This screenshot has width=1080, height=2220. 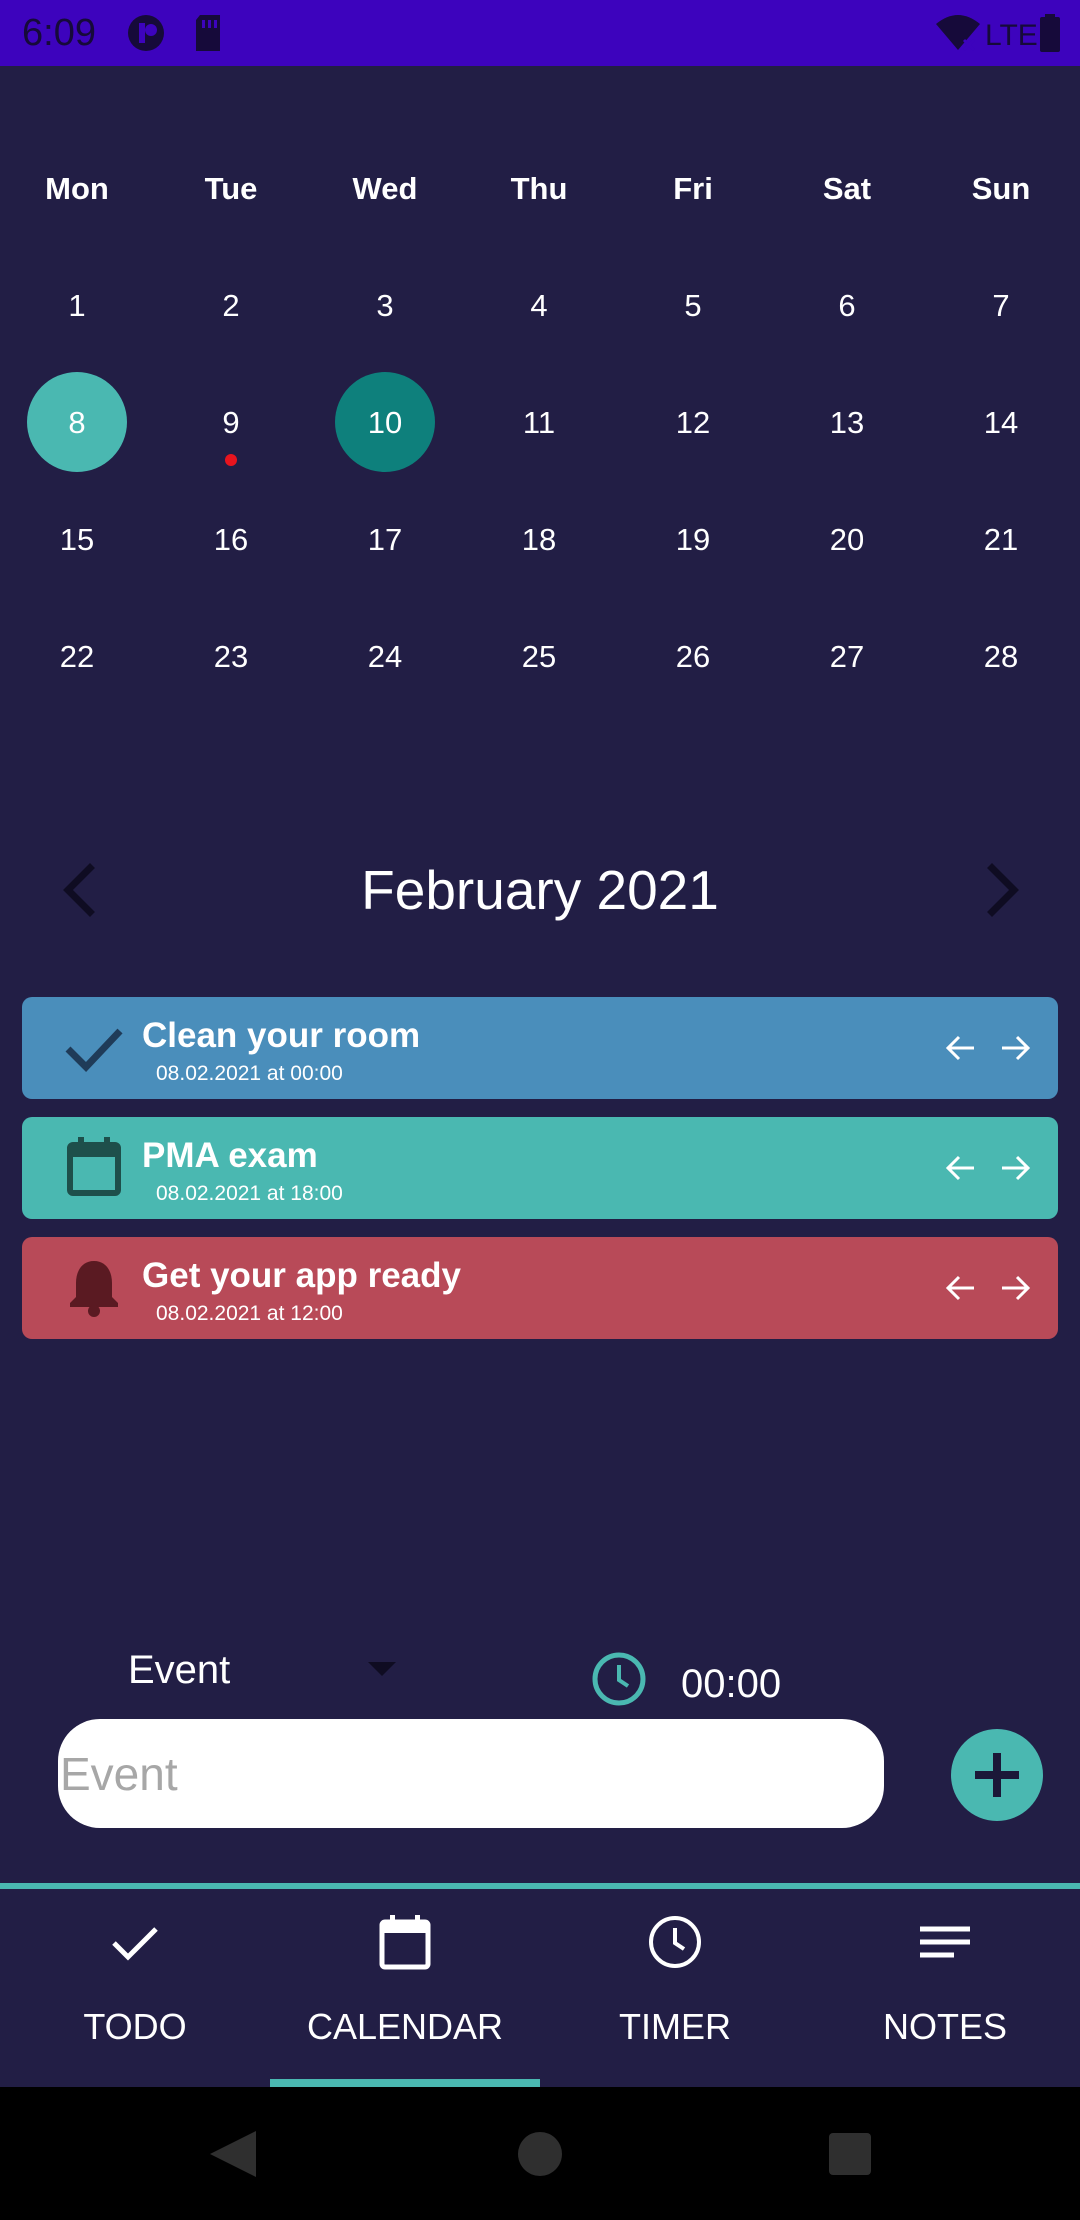 I want to click on status-bar: 6:09 LTE, so click(x=540, y=33).